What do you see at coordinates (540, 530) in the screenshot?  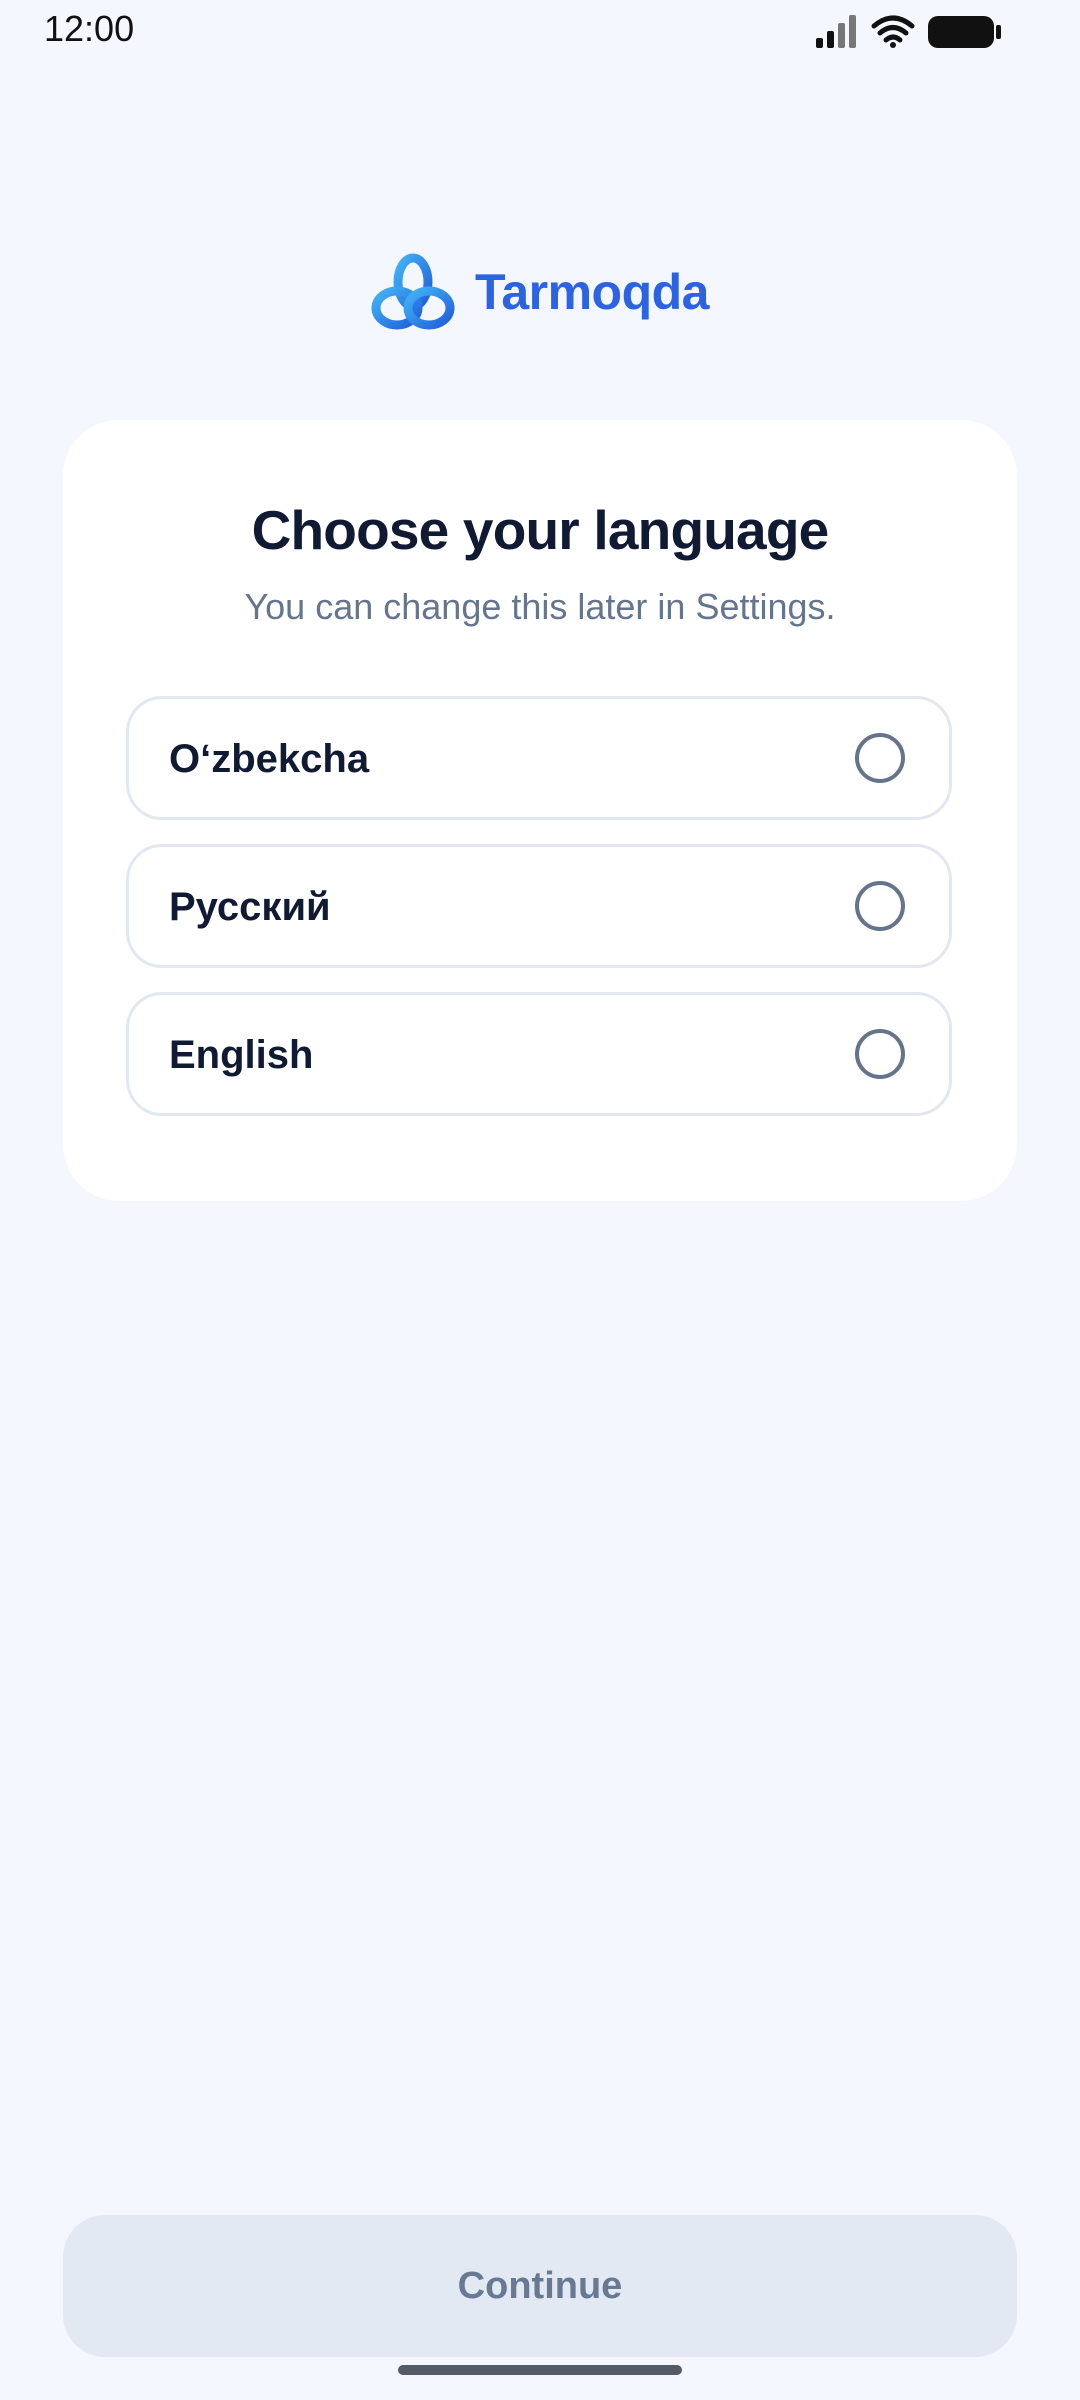 I see `page-title: Choose your language` at bounding box center [540, 530].